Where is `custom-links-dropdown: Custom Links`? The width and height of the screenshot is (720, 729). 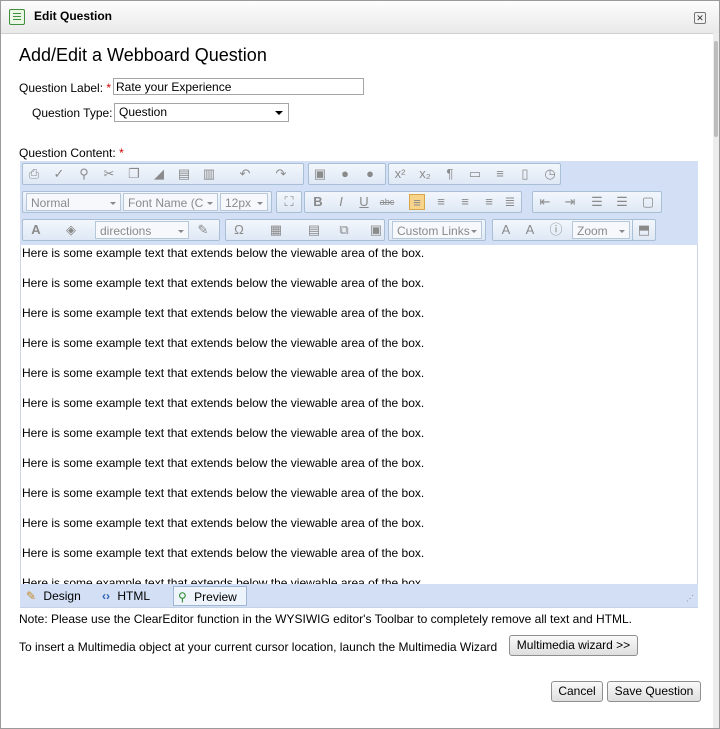 custom-links-dropdown: Custom Links is located at coordinates (437, 230).